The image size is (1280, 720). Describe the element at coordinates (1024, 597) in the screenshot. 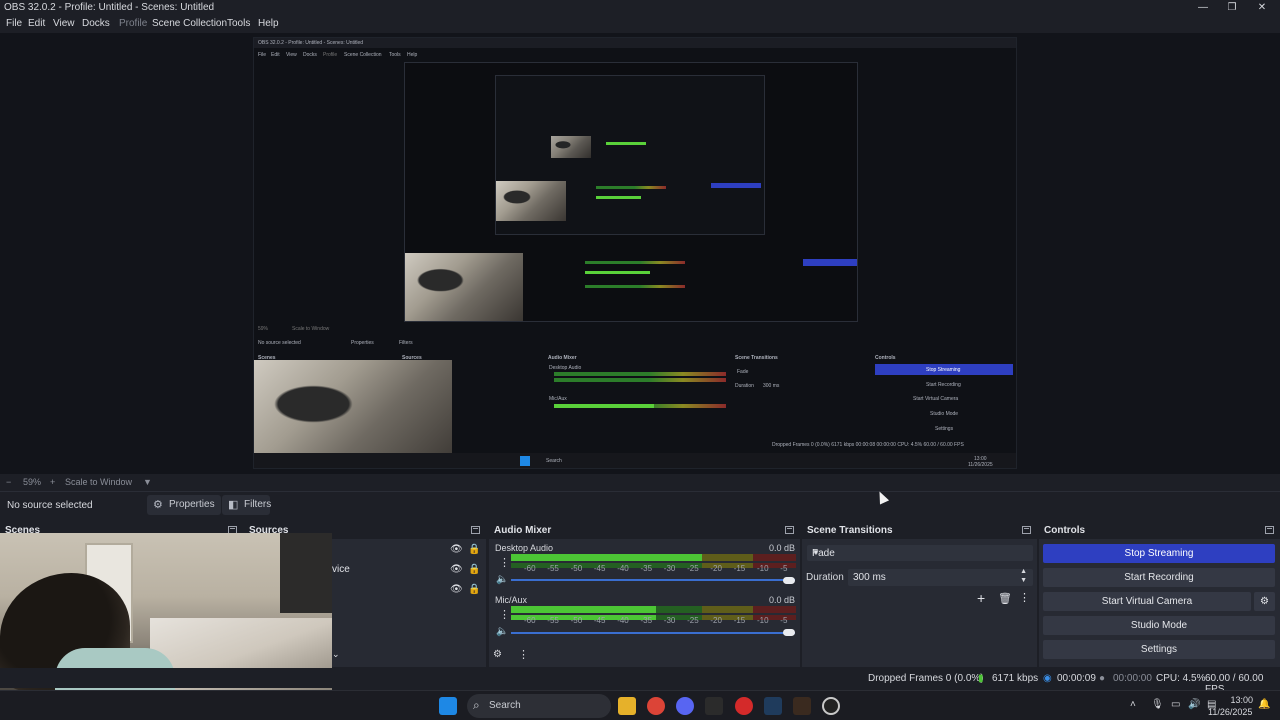

I see `transition-menu-icon: ⋮` at that location.